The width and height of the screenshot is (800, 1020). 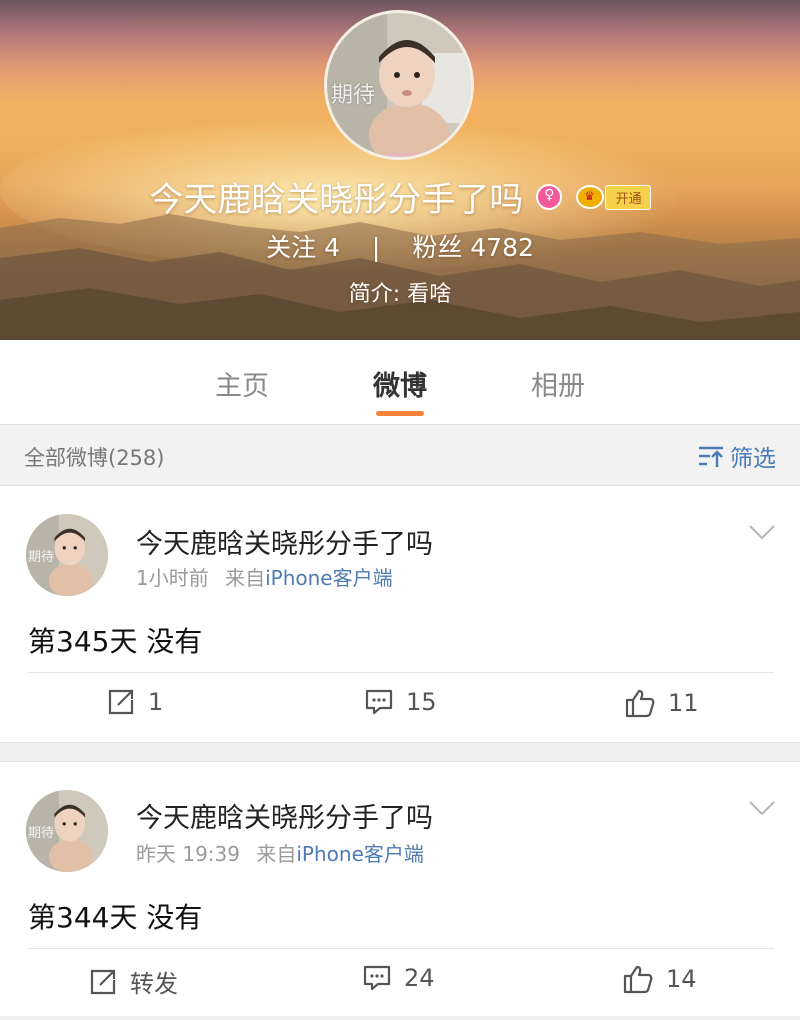 What do you see at coordinates (399, 85) in the screenshot?
I see `profile-avatar: 期待` at bounding box center [399, 85].